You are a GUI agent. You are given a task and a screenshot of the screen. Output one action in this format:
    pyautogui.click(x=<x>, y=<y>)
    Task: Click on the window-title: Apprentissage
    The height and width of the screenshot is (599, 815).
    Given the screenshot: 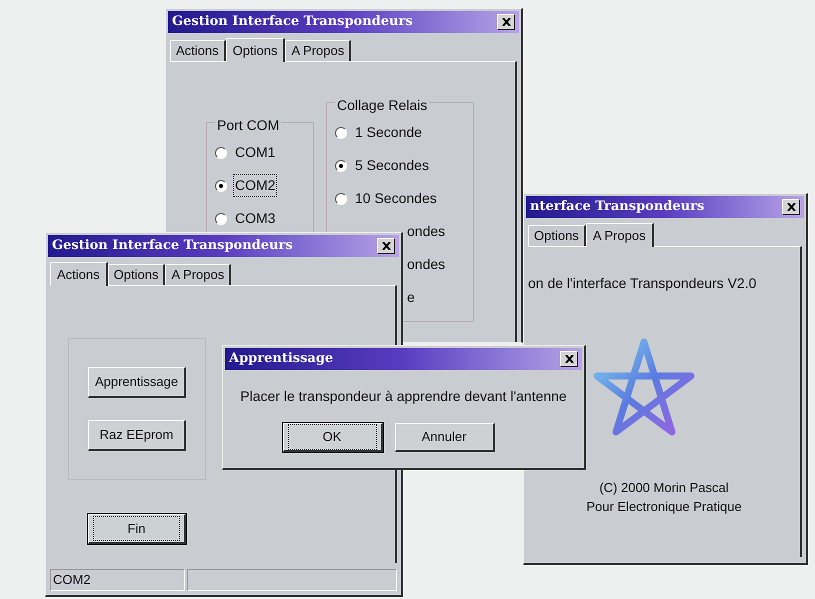 What is the action you would take?
    pyautogui.click(x=281, y=359)
    